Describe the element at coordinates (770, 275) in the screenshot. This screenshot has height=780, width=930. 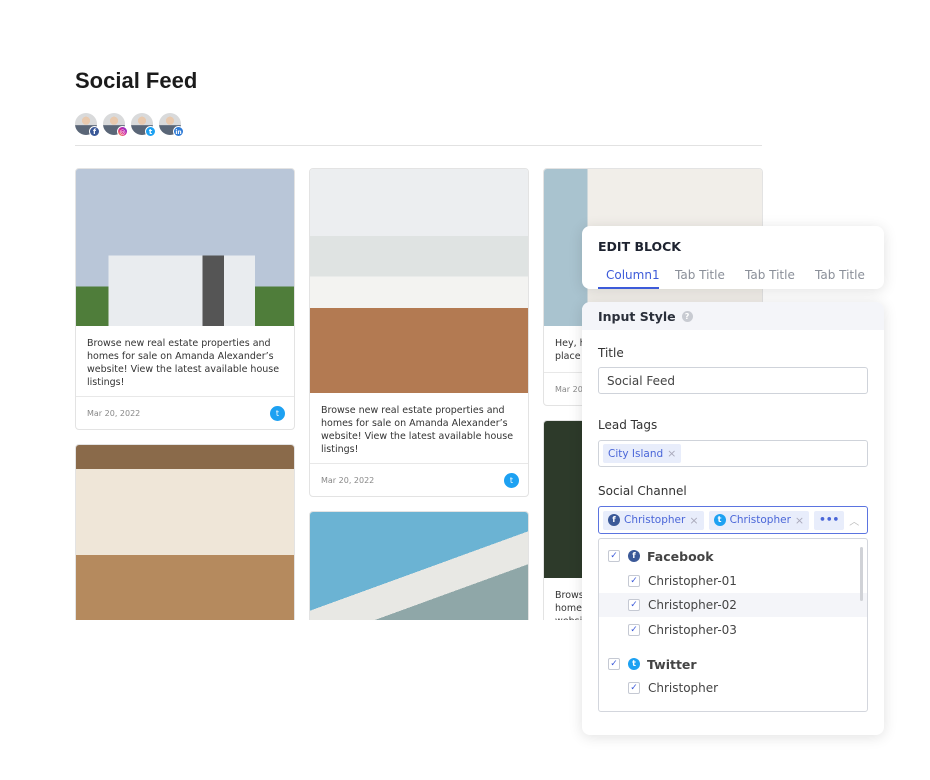
I see `tab-title-3: Tab Title` at that location.